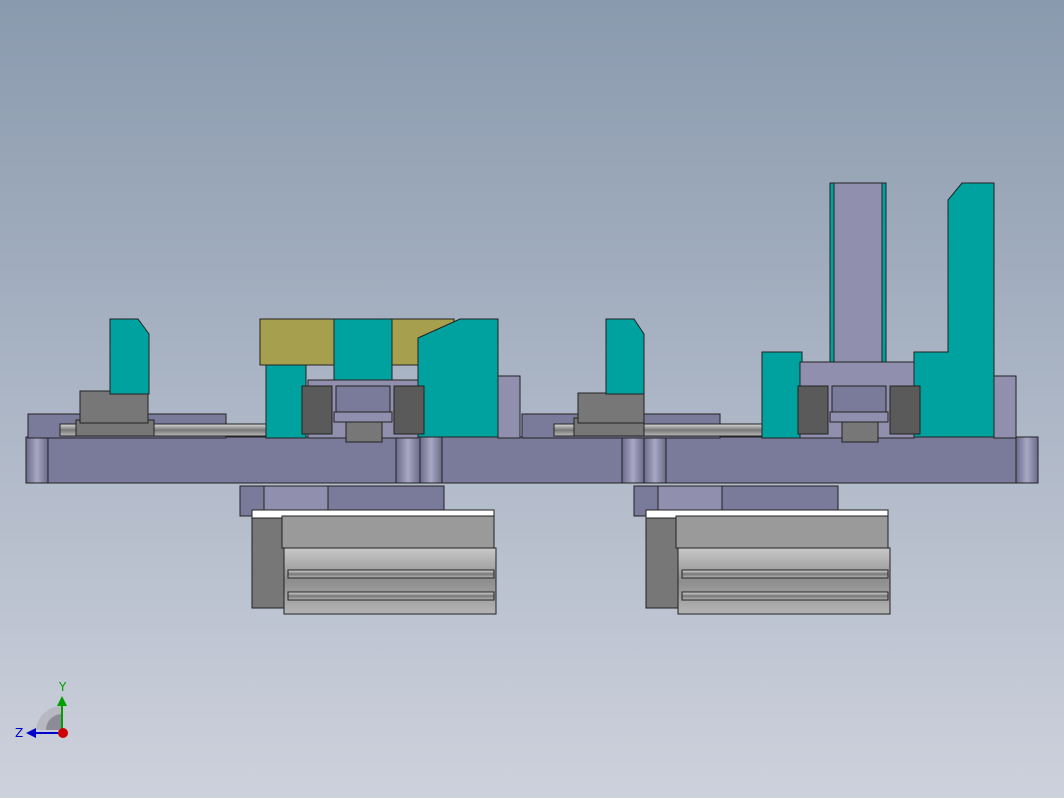  Describe the element at coordinates (1027, 460) in the screenshot. I see `base-end-right` at that location.